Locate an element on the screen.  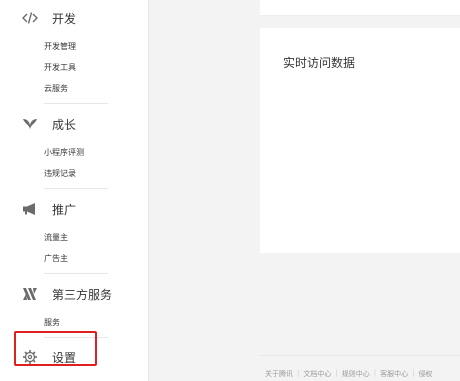
megaphone-icon is located at coordinates (30, 209).